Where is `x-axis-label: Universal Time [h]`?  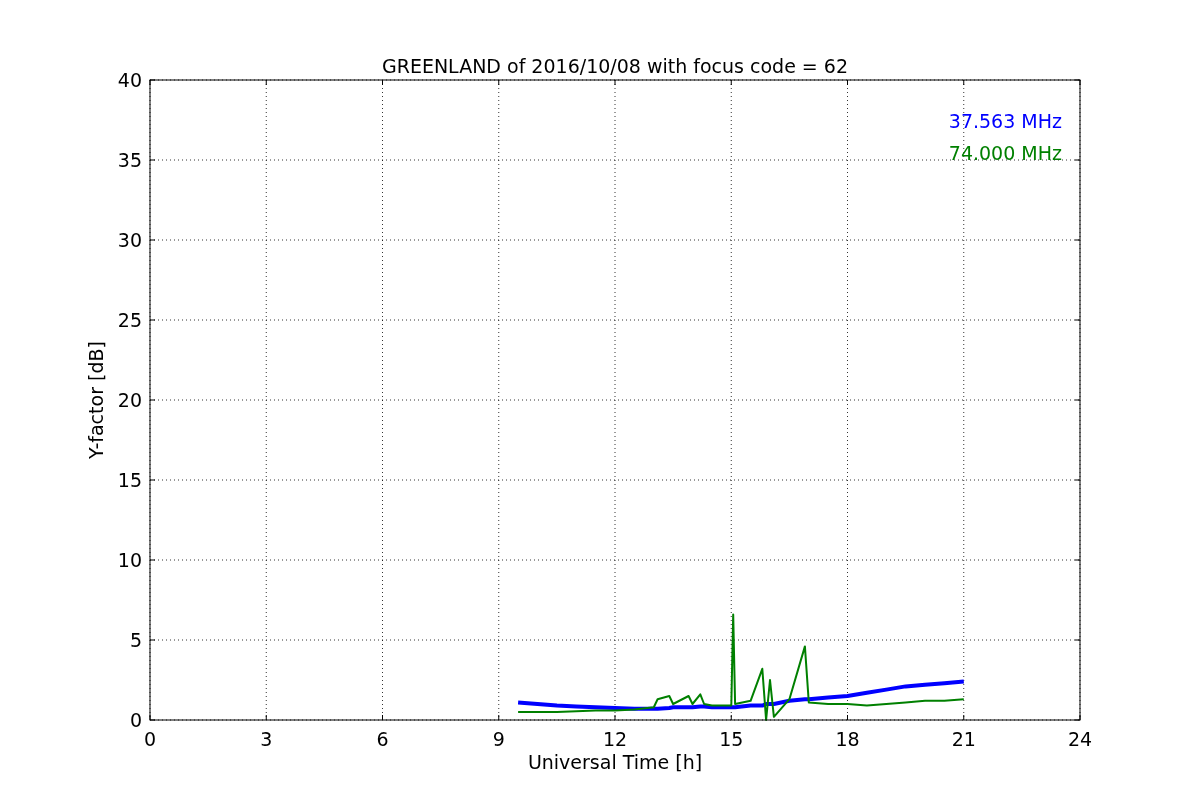 x-axis-label: Universal Time [h] is located at coordinates (615, 762).